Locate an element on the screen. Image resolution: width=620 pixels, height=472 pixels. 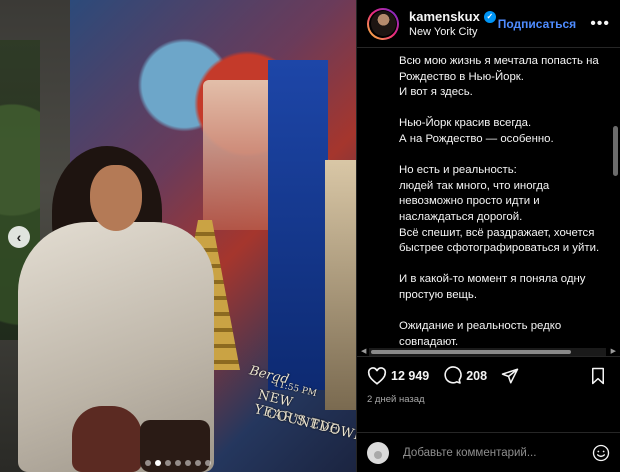
emoji-icon is located at coordinates (601, 453).